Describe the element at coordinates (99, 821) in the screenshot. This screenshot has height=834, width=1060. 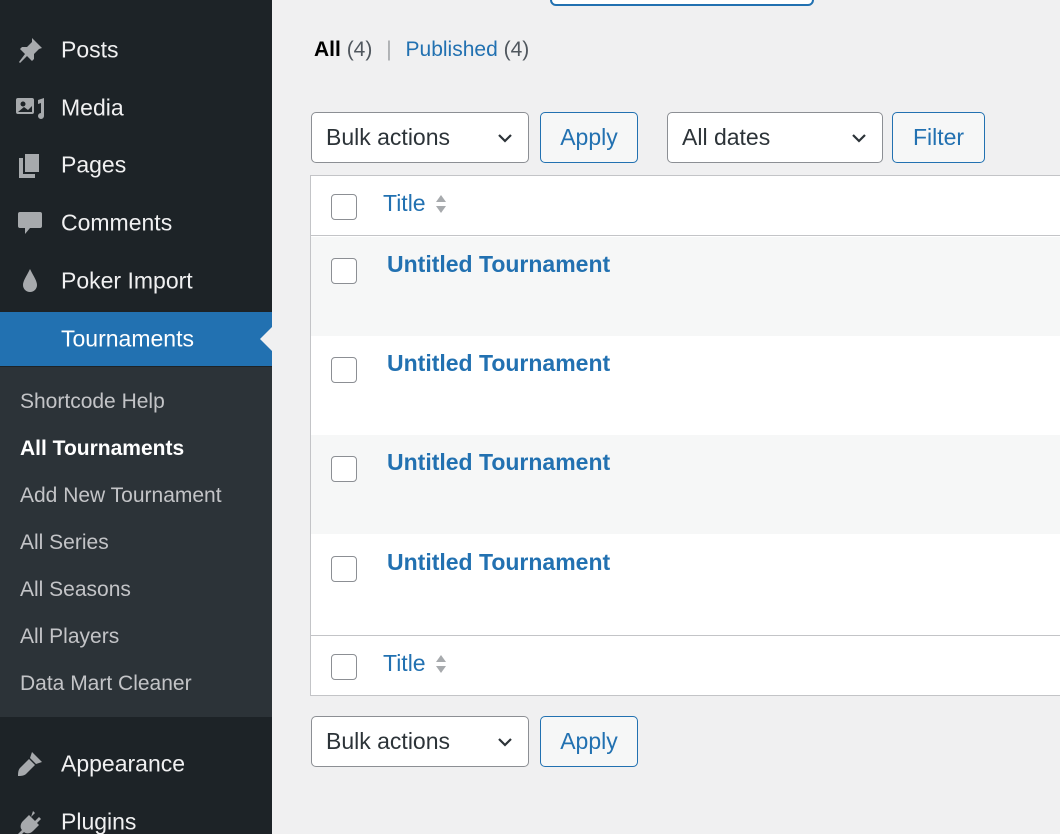
I see `sidebar-item-label: Plugins` at that location.